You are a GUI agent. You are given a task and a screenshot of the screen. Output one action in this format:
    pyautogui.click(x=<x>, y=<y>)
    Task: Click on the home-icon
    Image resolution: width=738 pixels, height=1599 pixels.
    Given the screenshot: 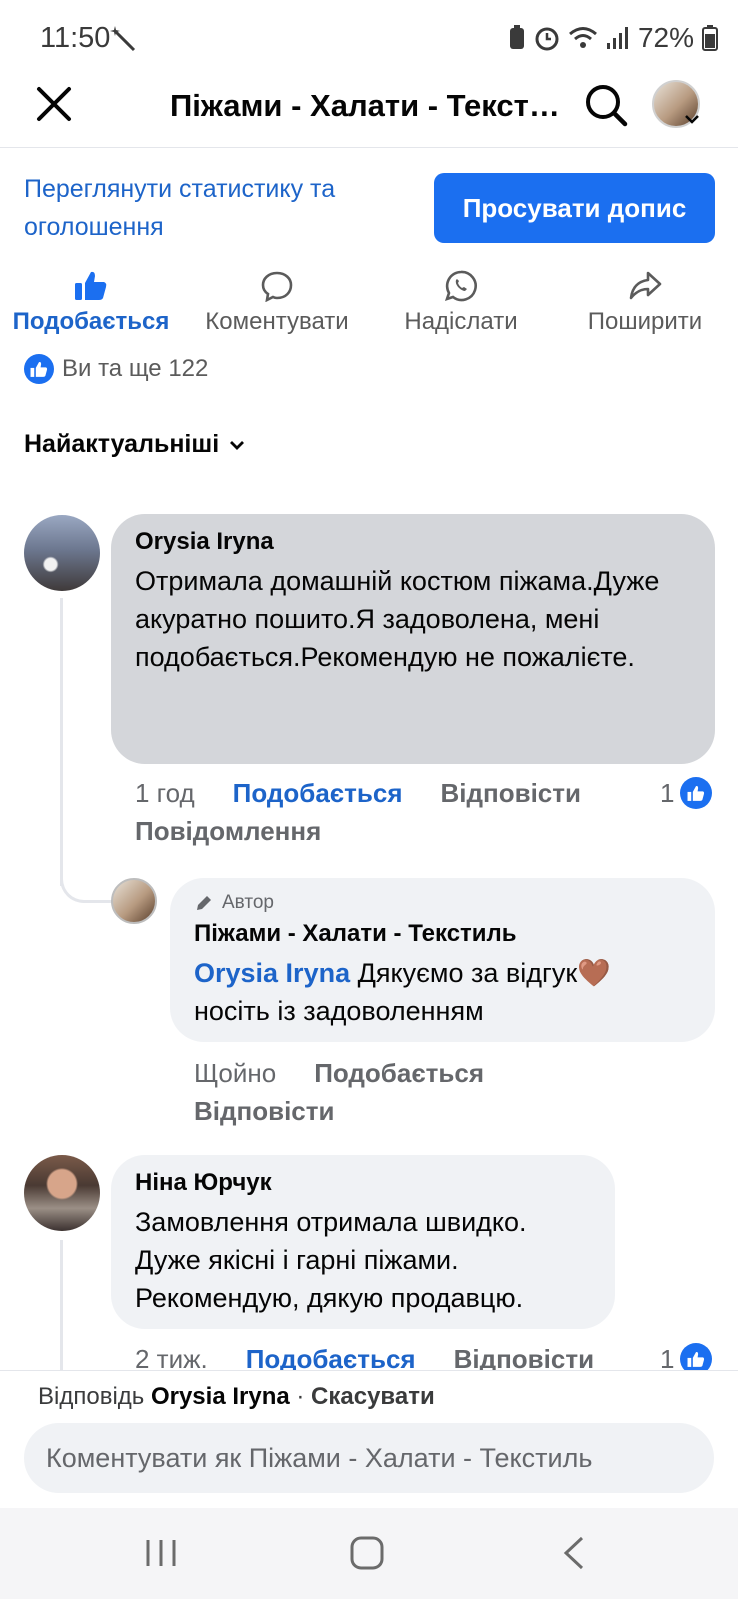 What is the action you would take?
    pyautogui.click(x=367, y=1553)
    